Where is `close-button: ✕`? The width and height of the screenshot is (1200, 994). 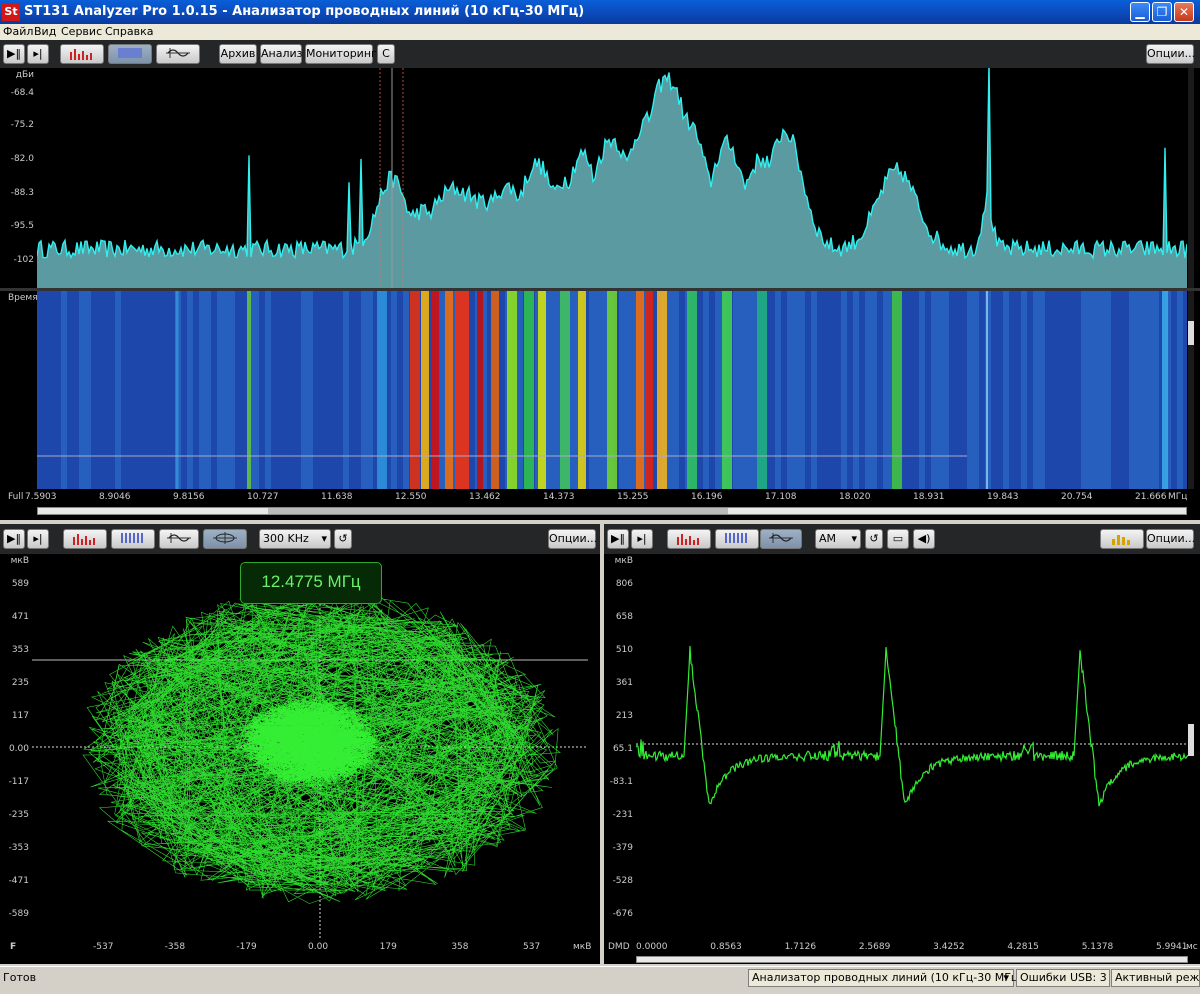
close-button: ✕ is located at coordinates (1184, 12).